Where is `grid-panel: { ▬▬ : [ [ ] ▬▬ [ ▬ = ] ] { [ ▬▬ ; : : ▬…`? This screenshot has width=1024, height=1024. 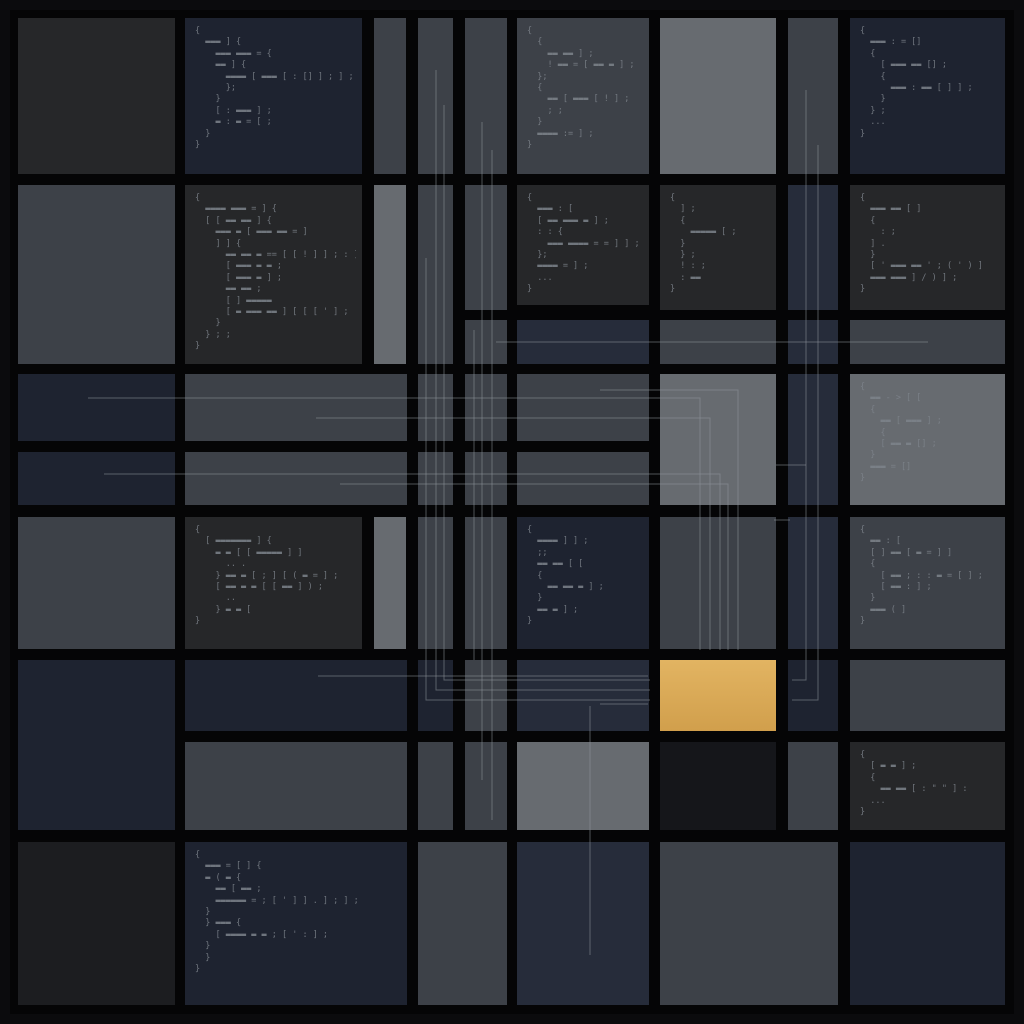
grid-panel: { ▬▬ : [ [ ] ▬▬ [ ▬ = ] ] { [ ▬▬ ; : : ▬… is located at coordinates (927, 583).